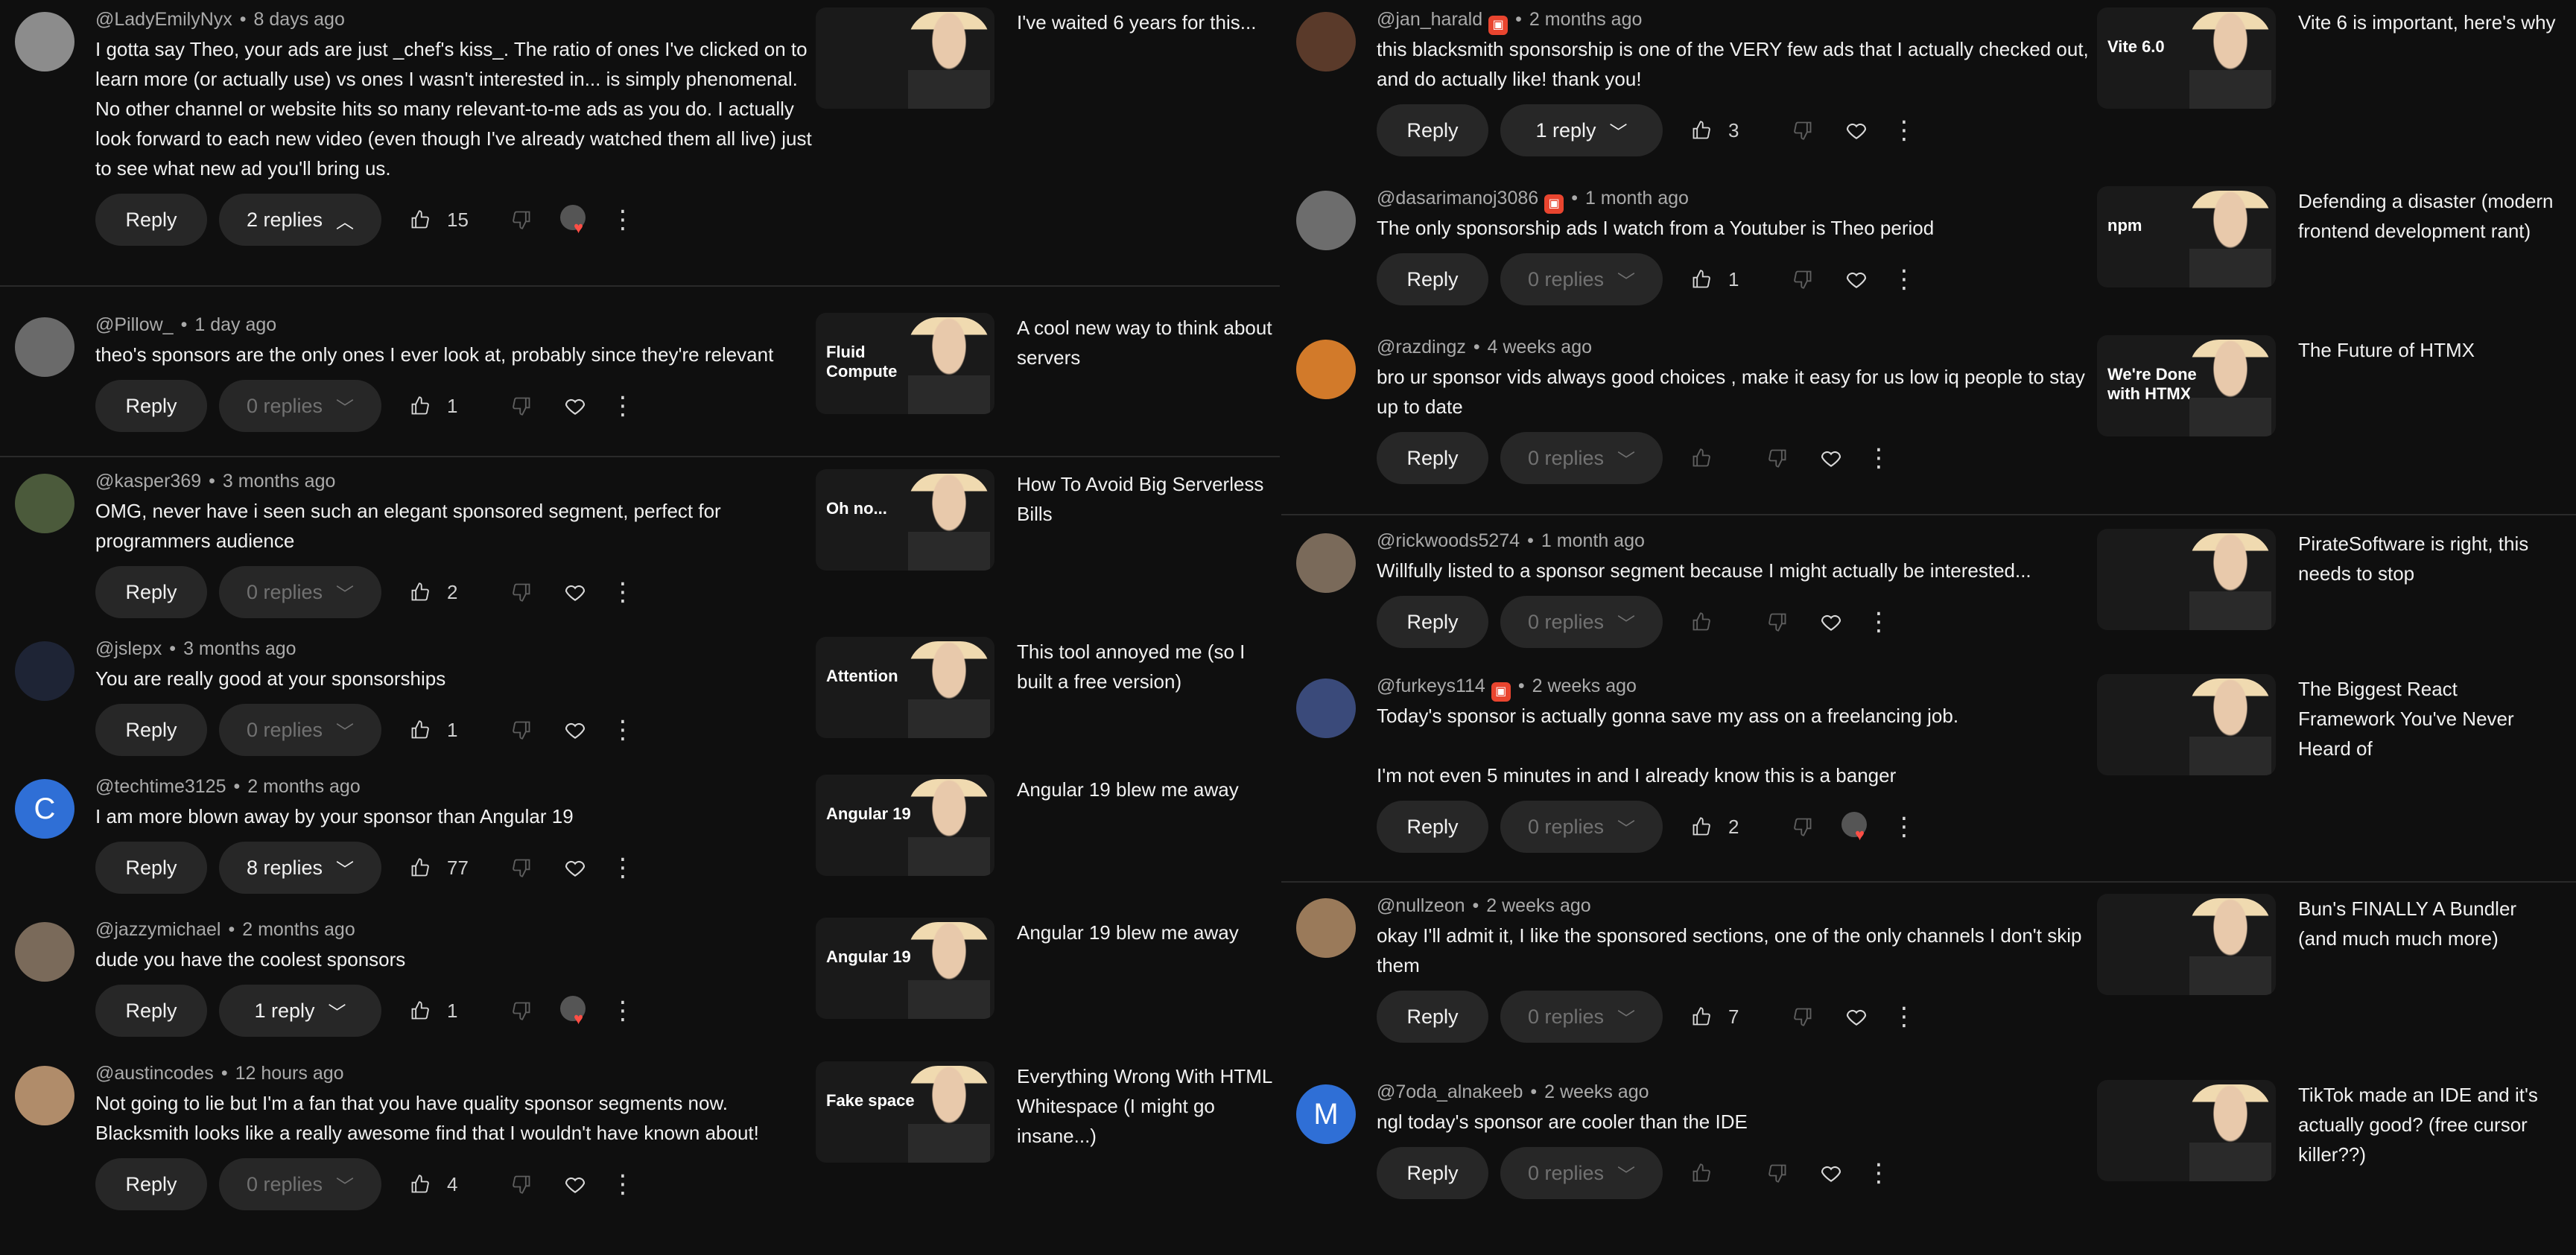 The height and width of the screenshot is (1255, 2576). What do you see at coordinates (45, 809) in the screenshot?
I see `avatar: C` at bounding box center [45, 809].